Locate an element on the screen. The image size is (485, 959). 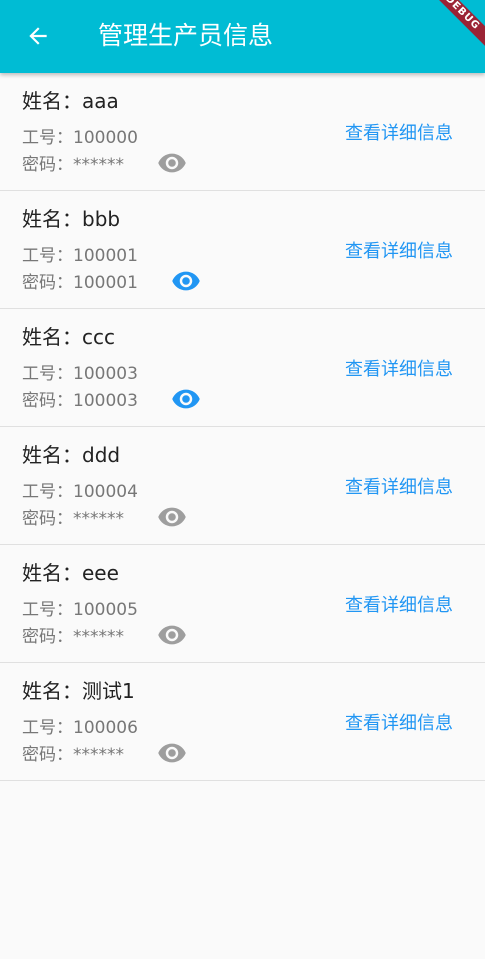
employee-work-number: 工号：100003 is located at coordinates (80, 374).